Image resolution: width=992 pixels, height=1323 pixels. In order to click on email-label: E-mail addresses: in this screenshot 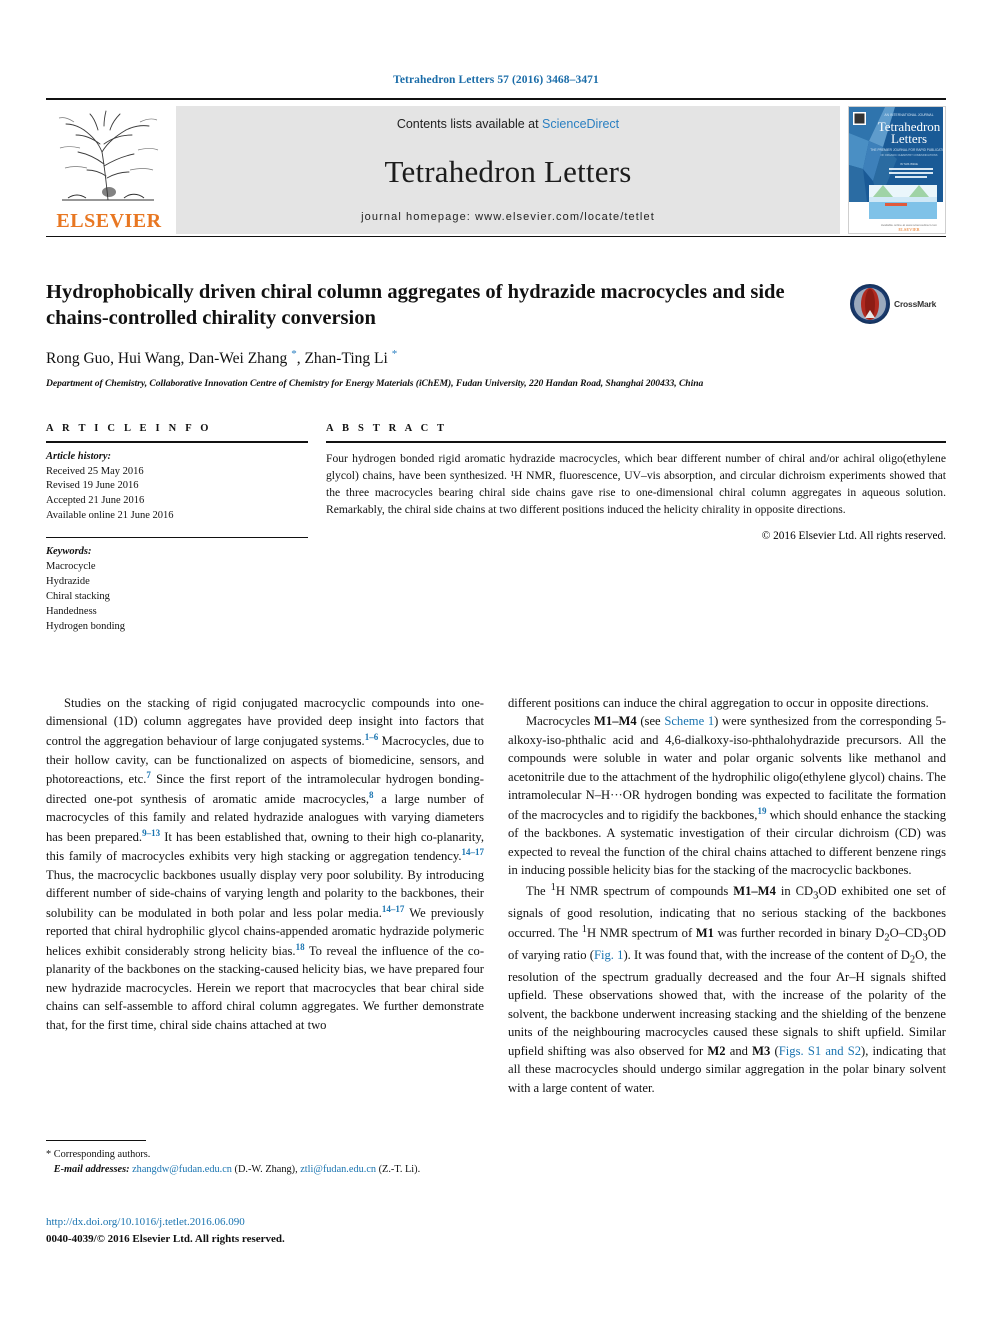, I will do `click(91, 1169)`.